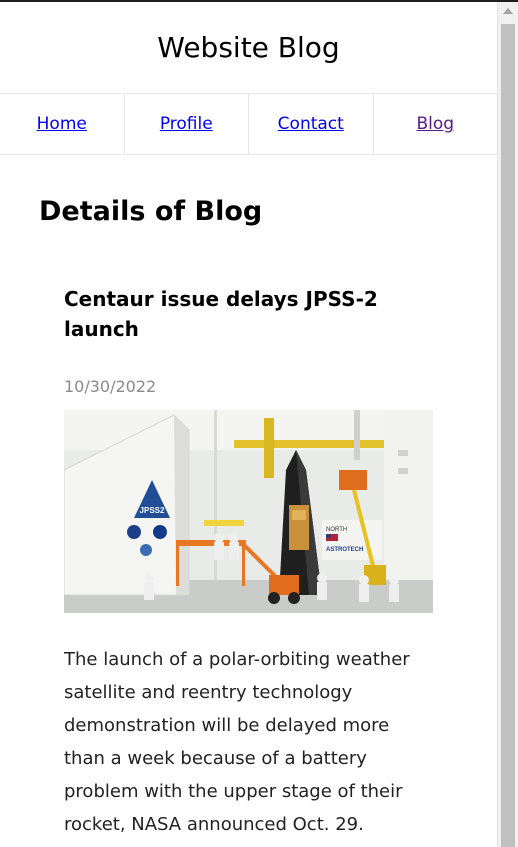  Describe the element at coordinates (344, 550) in the screenshot. I see `fairing-sign-brand: ASTROTECH` at that location.